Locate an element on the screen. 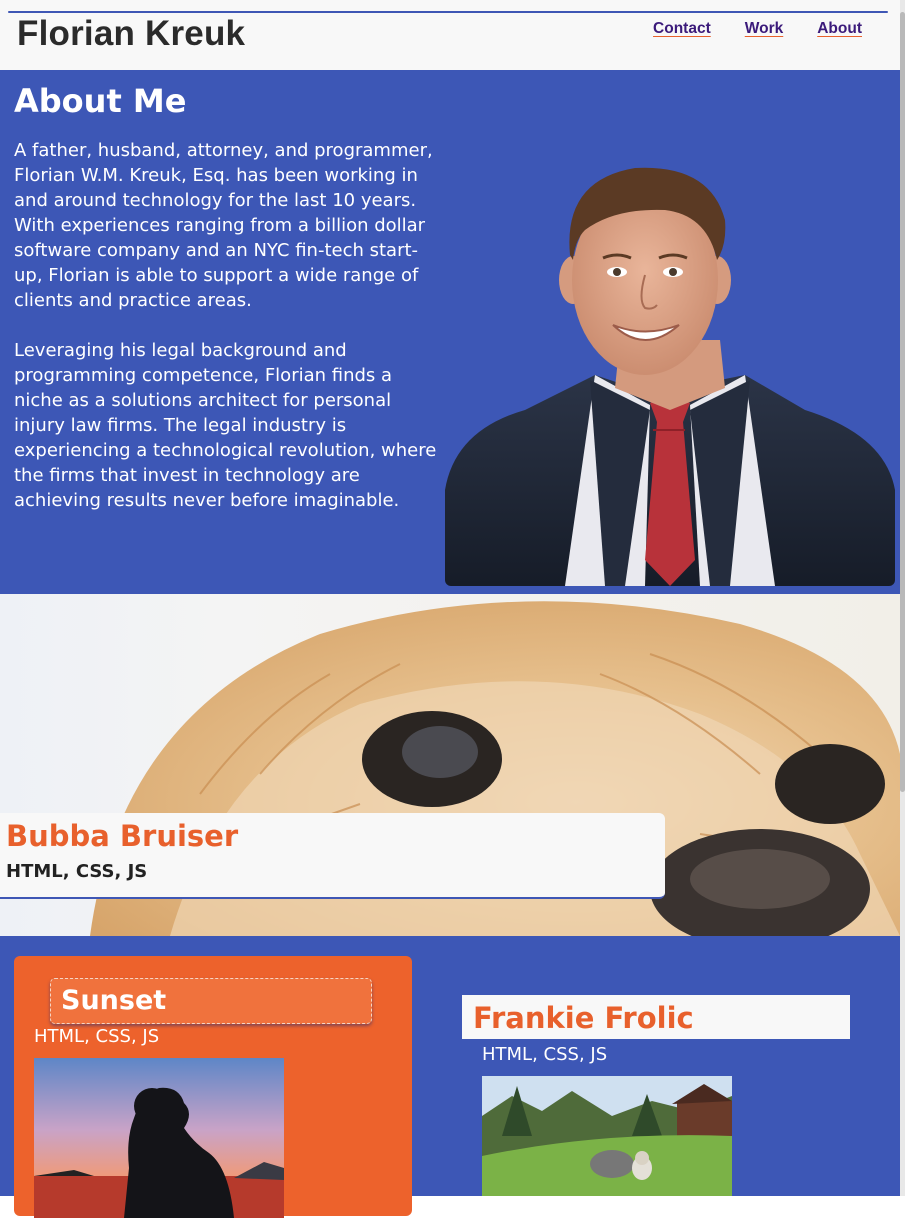 The height and width of the screenshot is (1218, 905). main-nav: Contact Work About is located at coordinates (757, 29).